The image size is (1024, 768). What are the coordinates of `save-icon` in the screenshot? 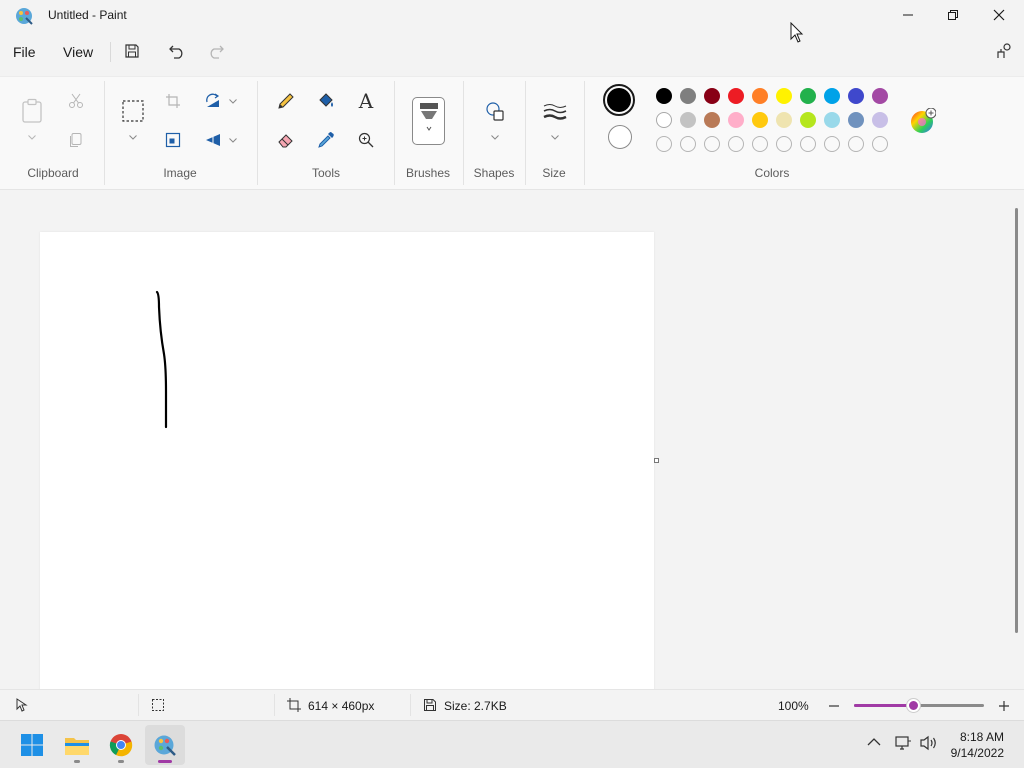 It's located at (132, 51).